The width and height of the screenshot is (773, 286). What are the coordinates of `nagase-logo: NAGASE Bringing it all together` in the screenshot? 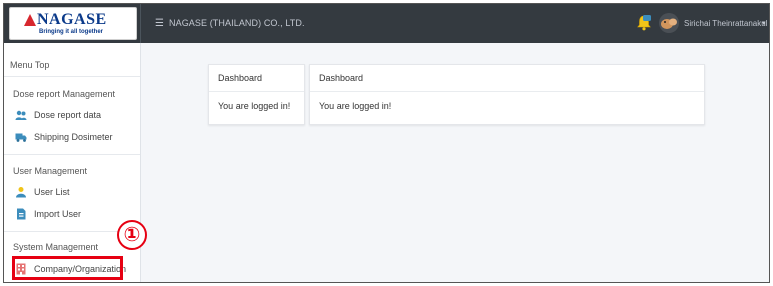 It's located at (73, 23).